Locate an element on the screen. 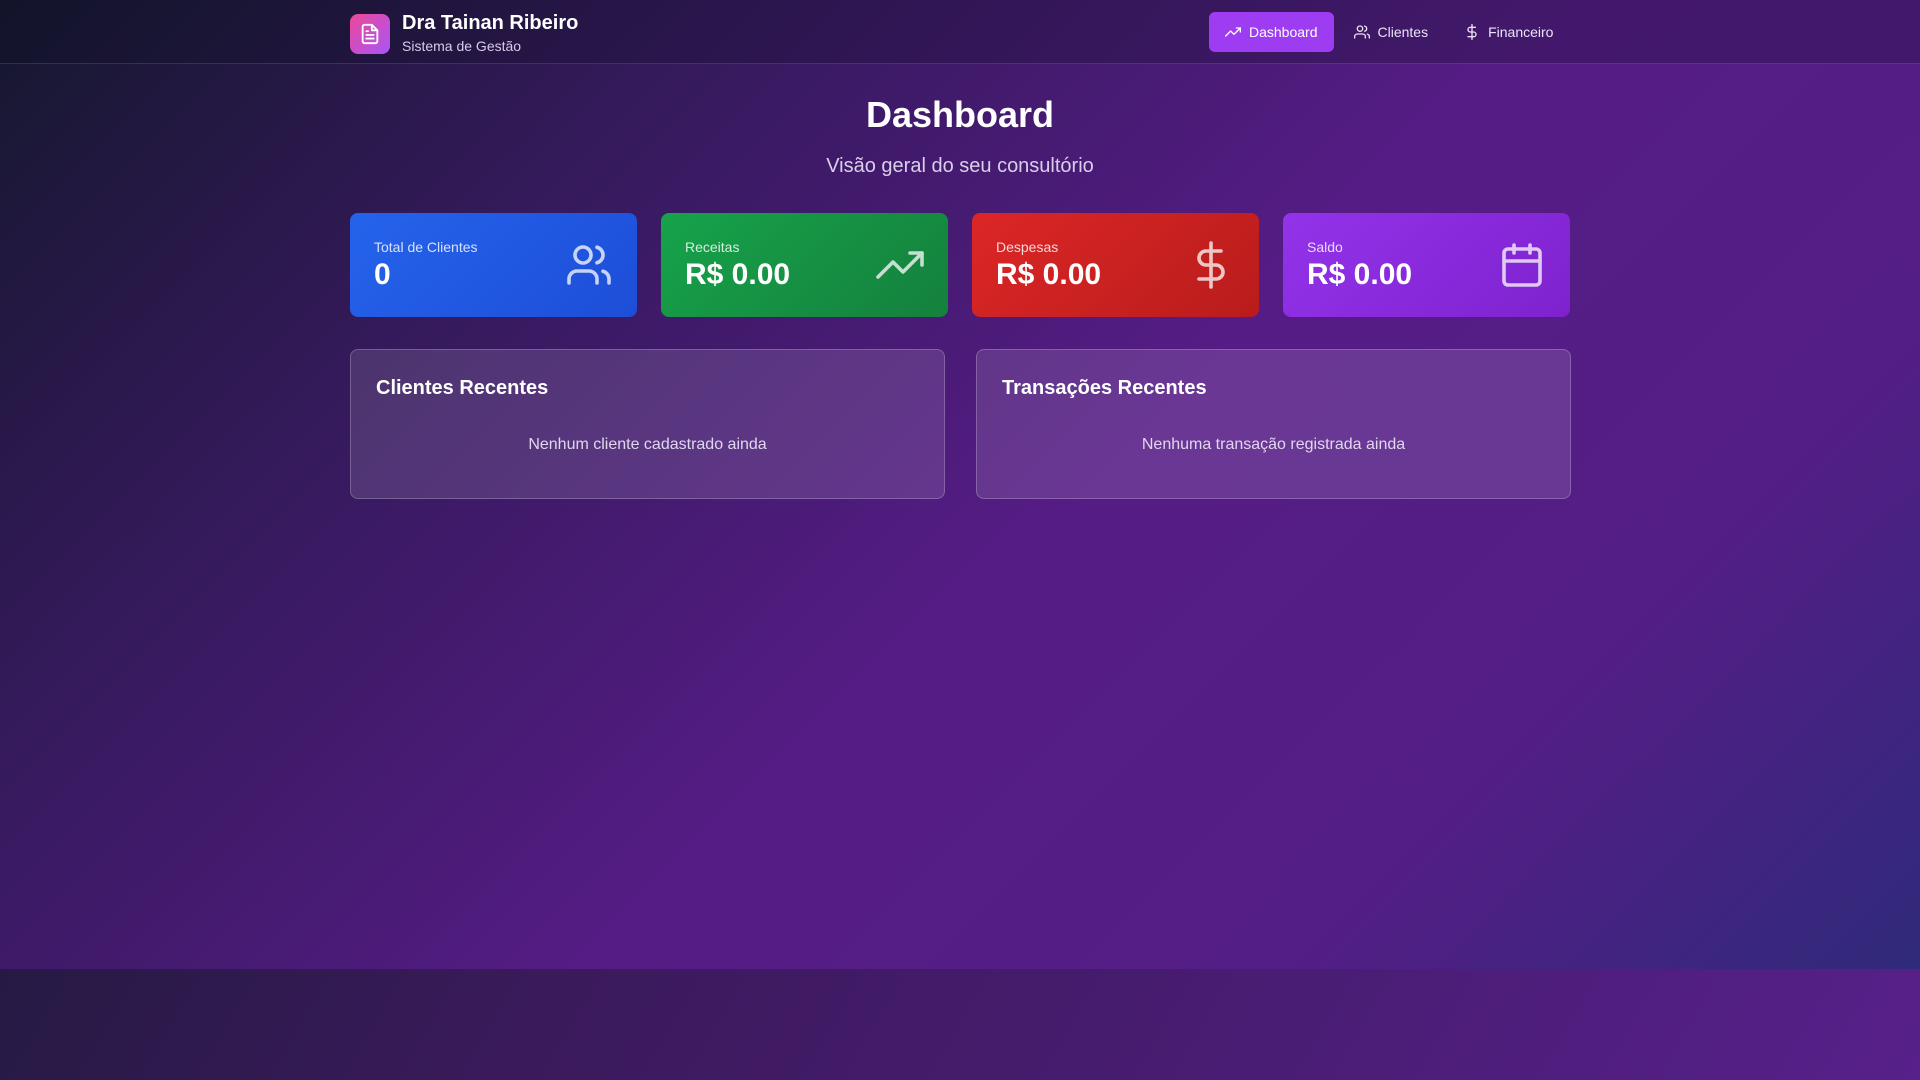 The width and height of the screenshot is (1920, 1080). page-subtitle: Visão geral do seu consultório is located at coordinates (960, 166).